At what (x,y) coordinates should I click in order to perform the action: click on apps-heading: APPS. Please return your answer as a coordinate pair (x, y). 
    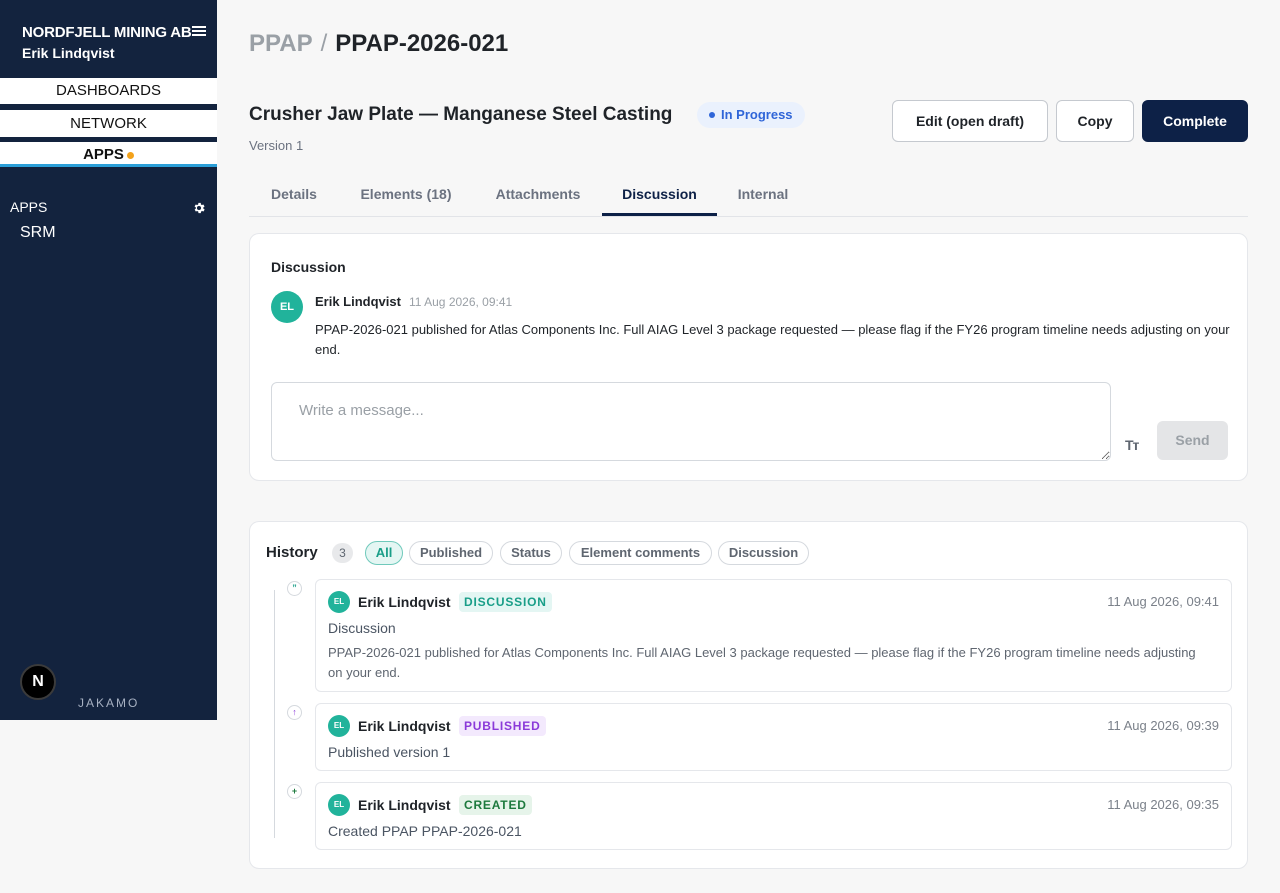
    Looking at the image, I should click on (29, 207).